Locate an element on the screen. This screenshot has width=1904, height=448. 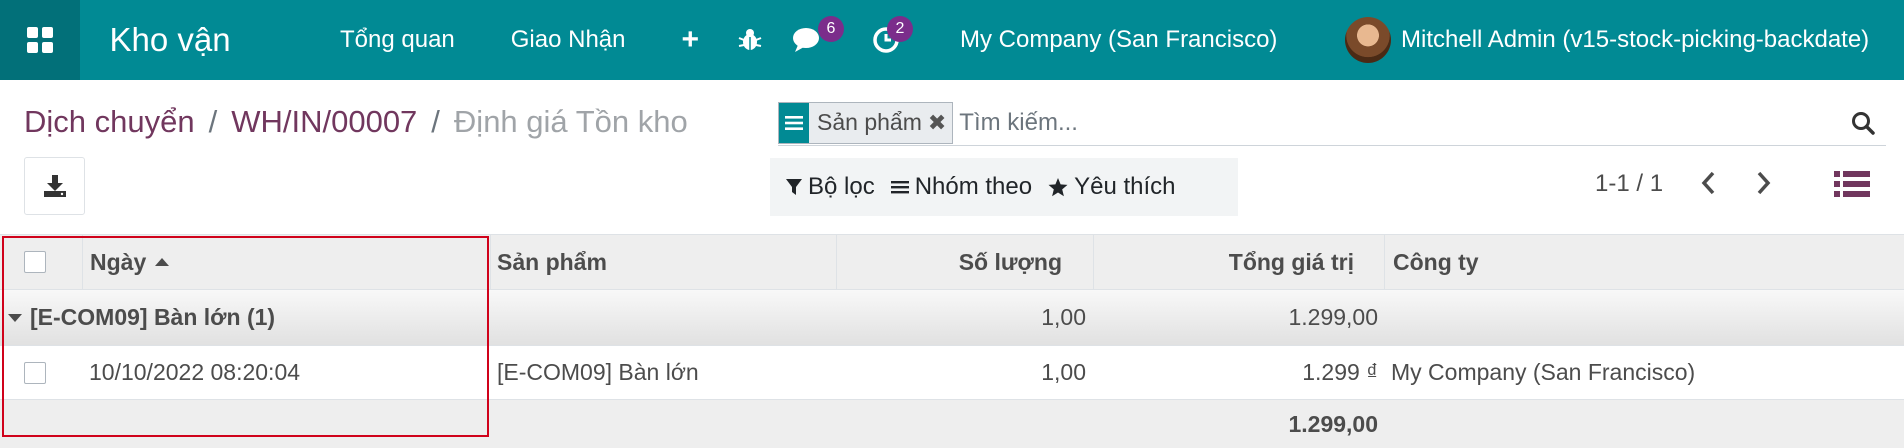
search-options: Bộ lọc Nhóm theo Yêu thích is located at coordinates (1004, 187).